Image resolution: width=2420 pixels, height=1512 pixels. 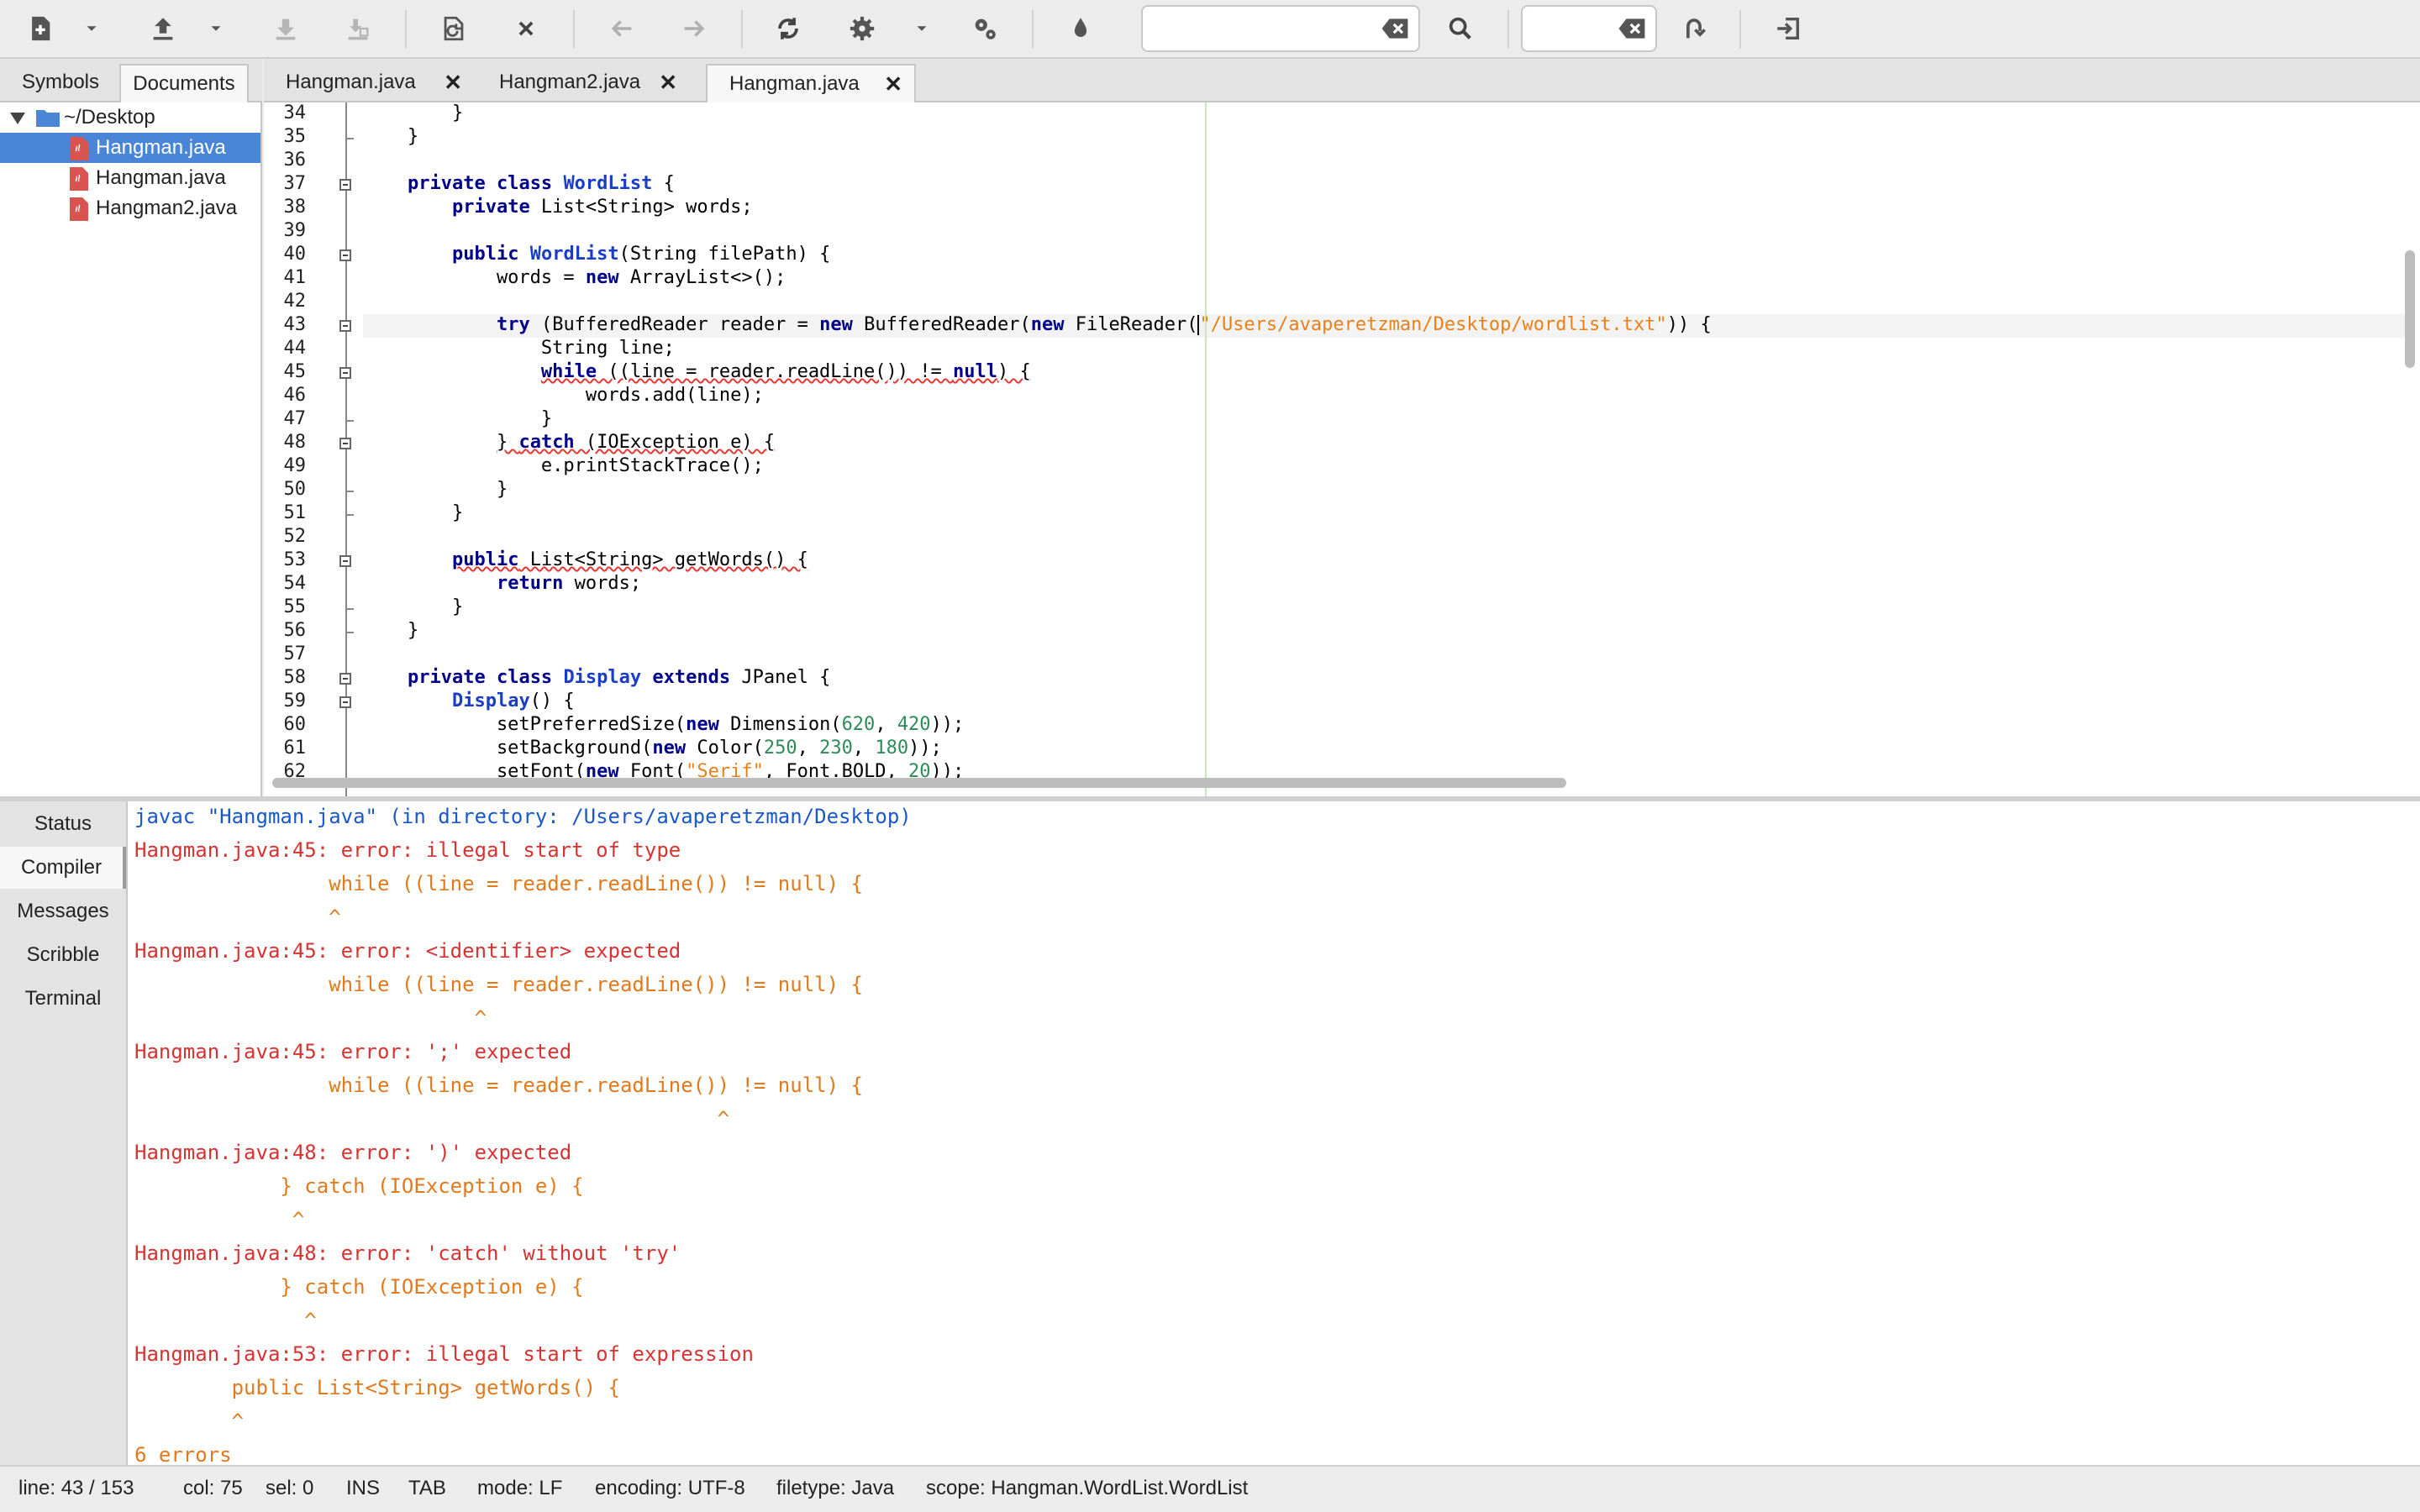 What do you see at coordinates (1080, 28) in the screenshot?
I see `color-chooser-icon` at bounding box center [1080, 28].